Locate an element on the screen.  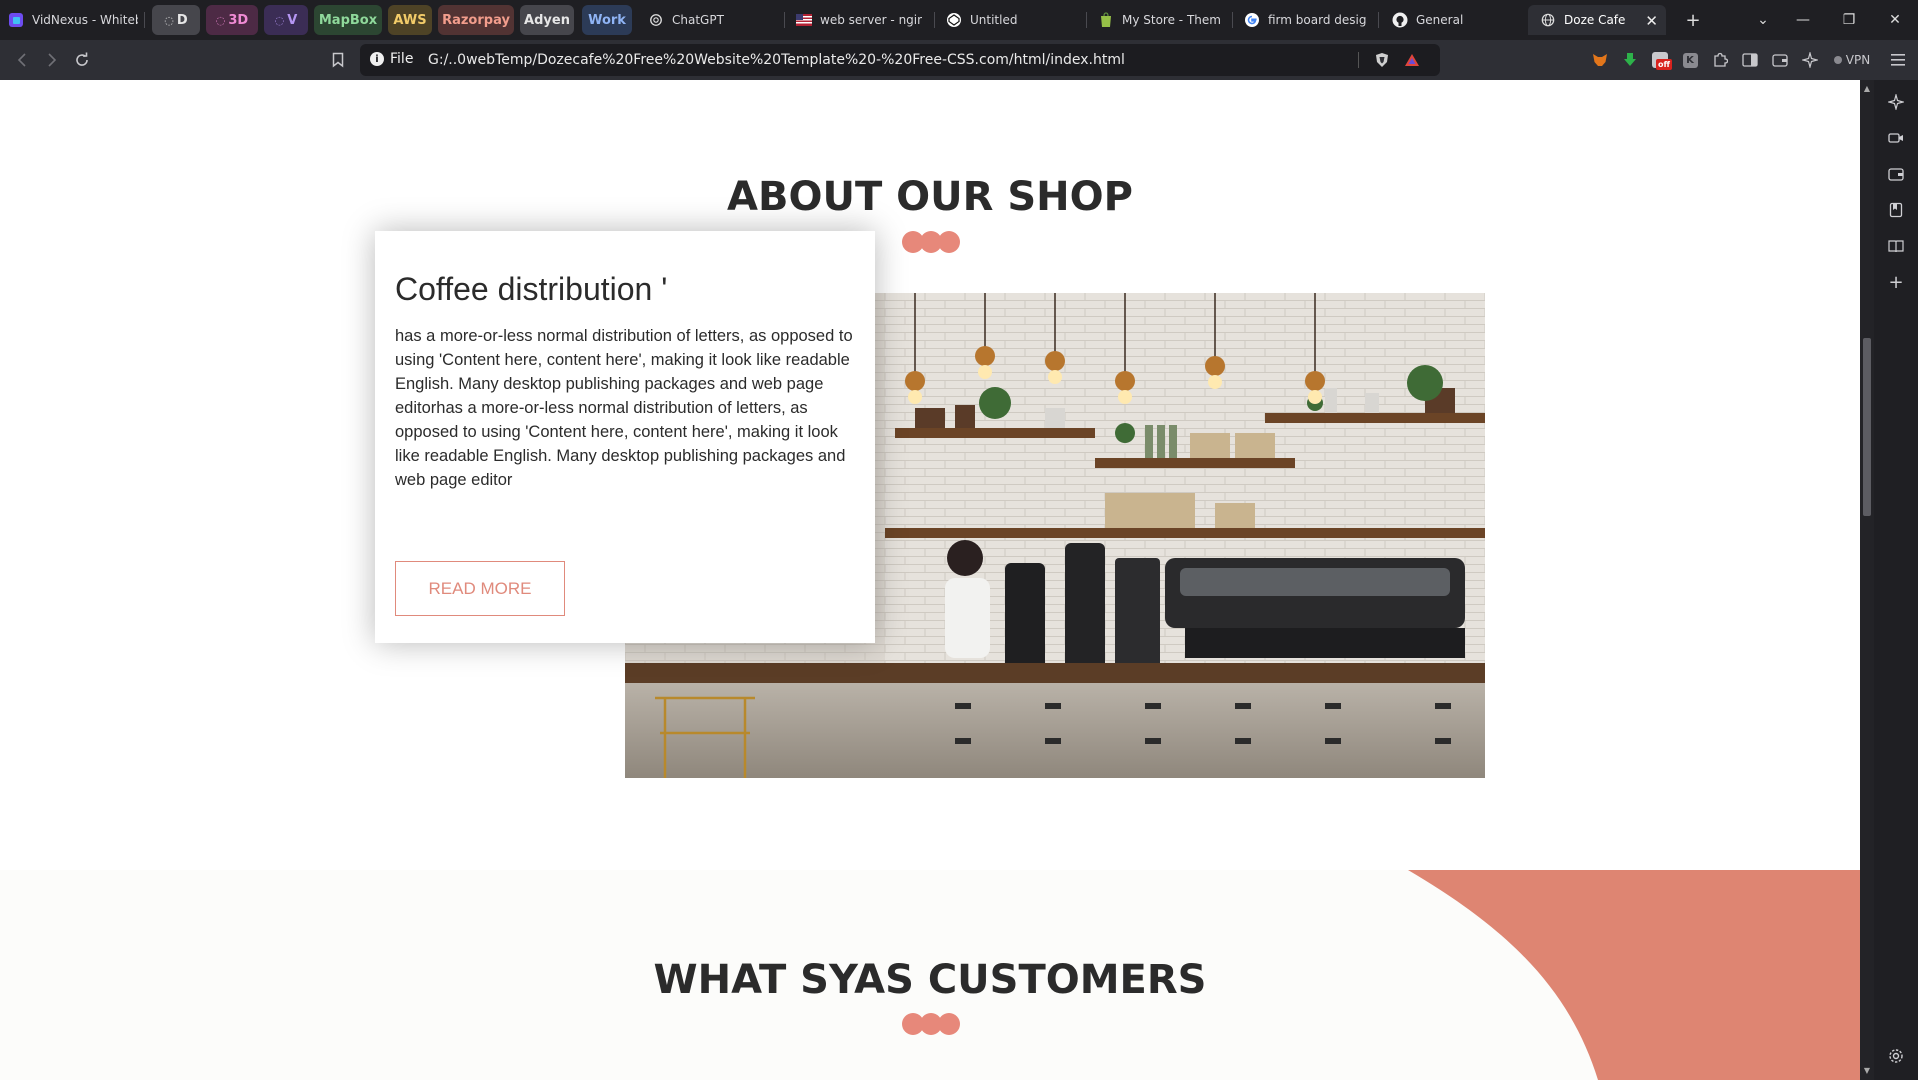
video-camera-icon is located at coordinates (1895, 138).